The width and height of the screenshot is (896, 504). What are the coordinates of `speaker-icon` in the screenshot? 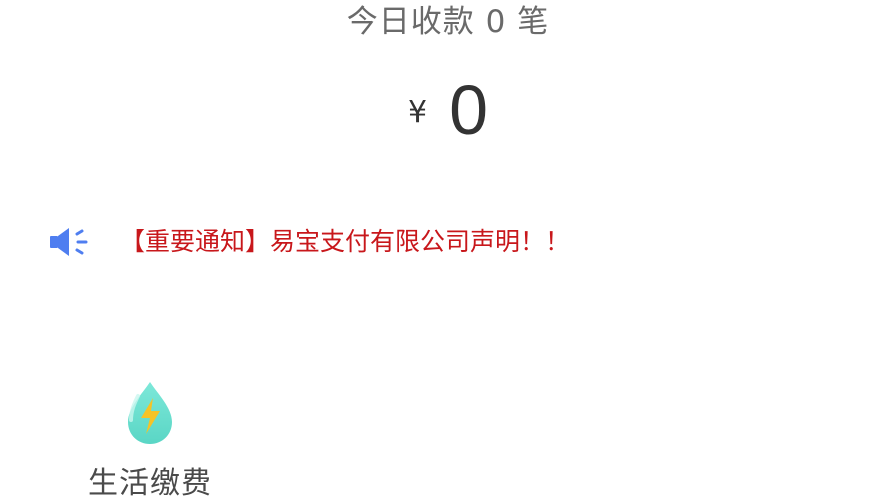 It's located at (70, 242).